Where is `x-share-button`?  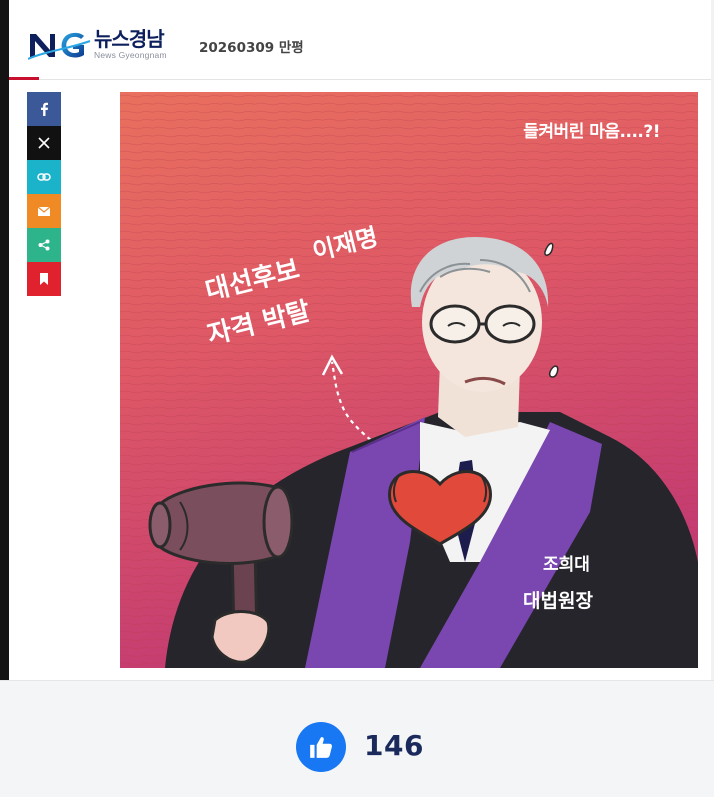
x-share-button is located at coordinates (44, 143).